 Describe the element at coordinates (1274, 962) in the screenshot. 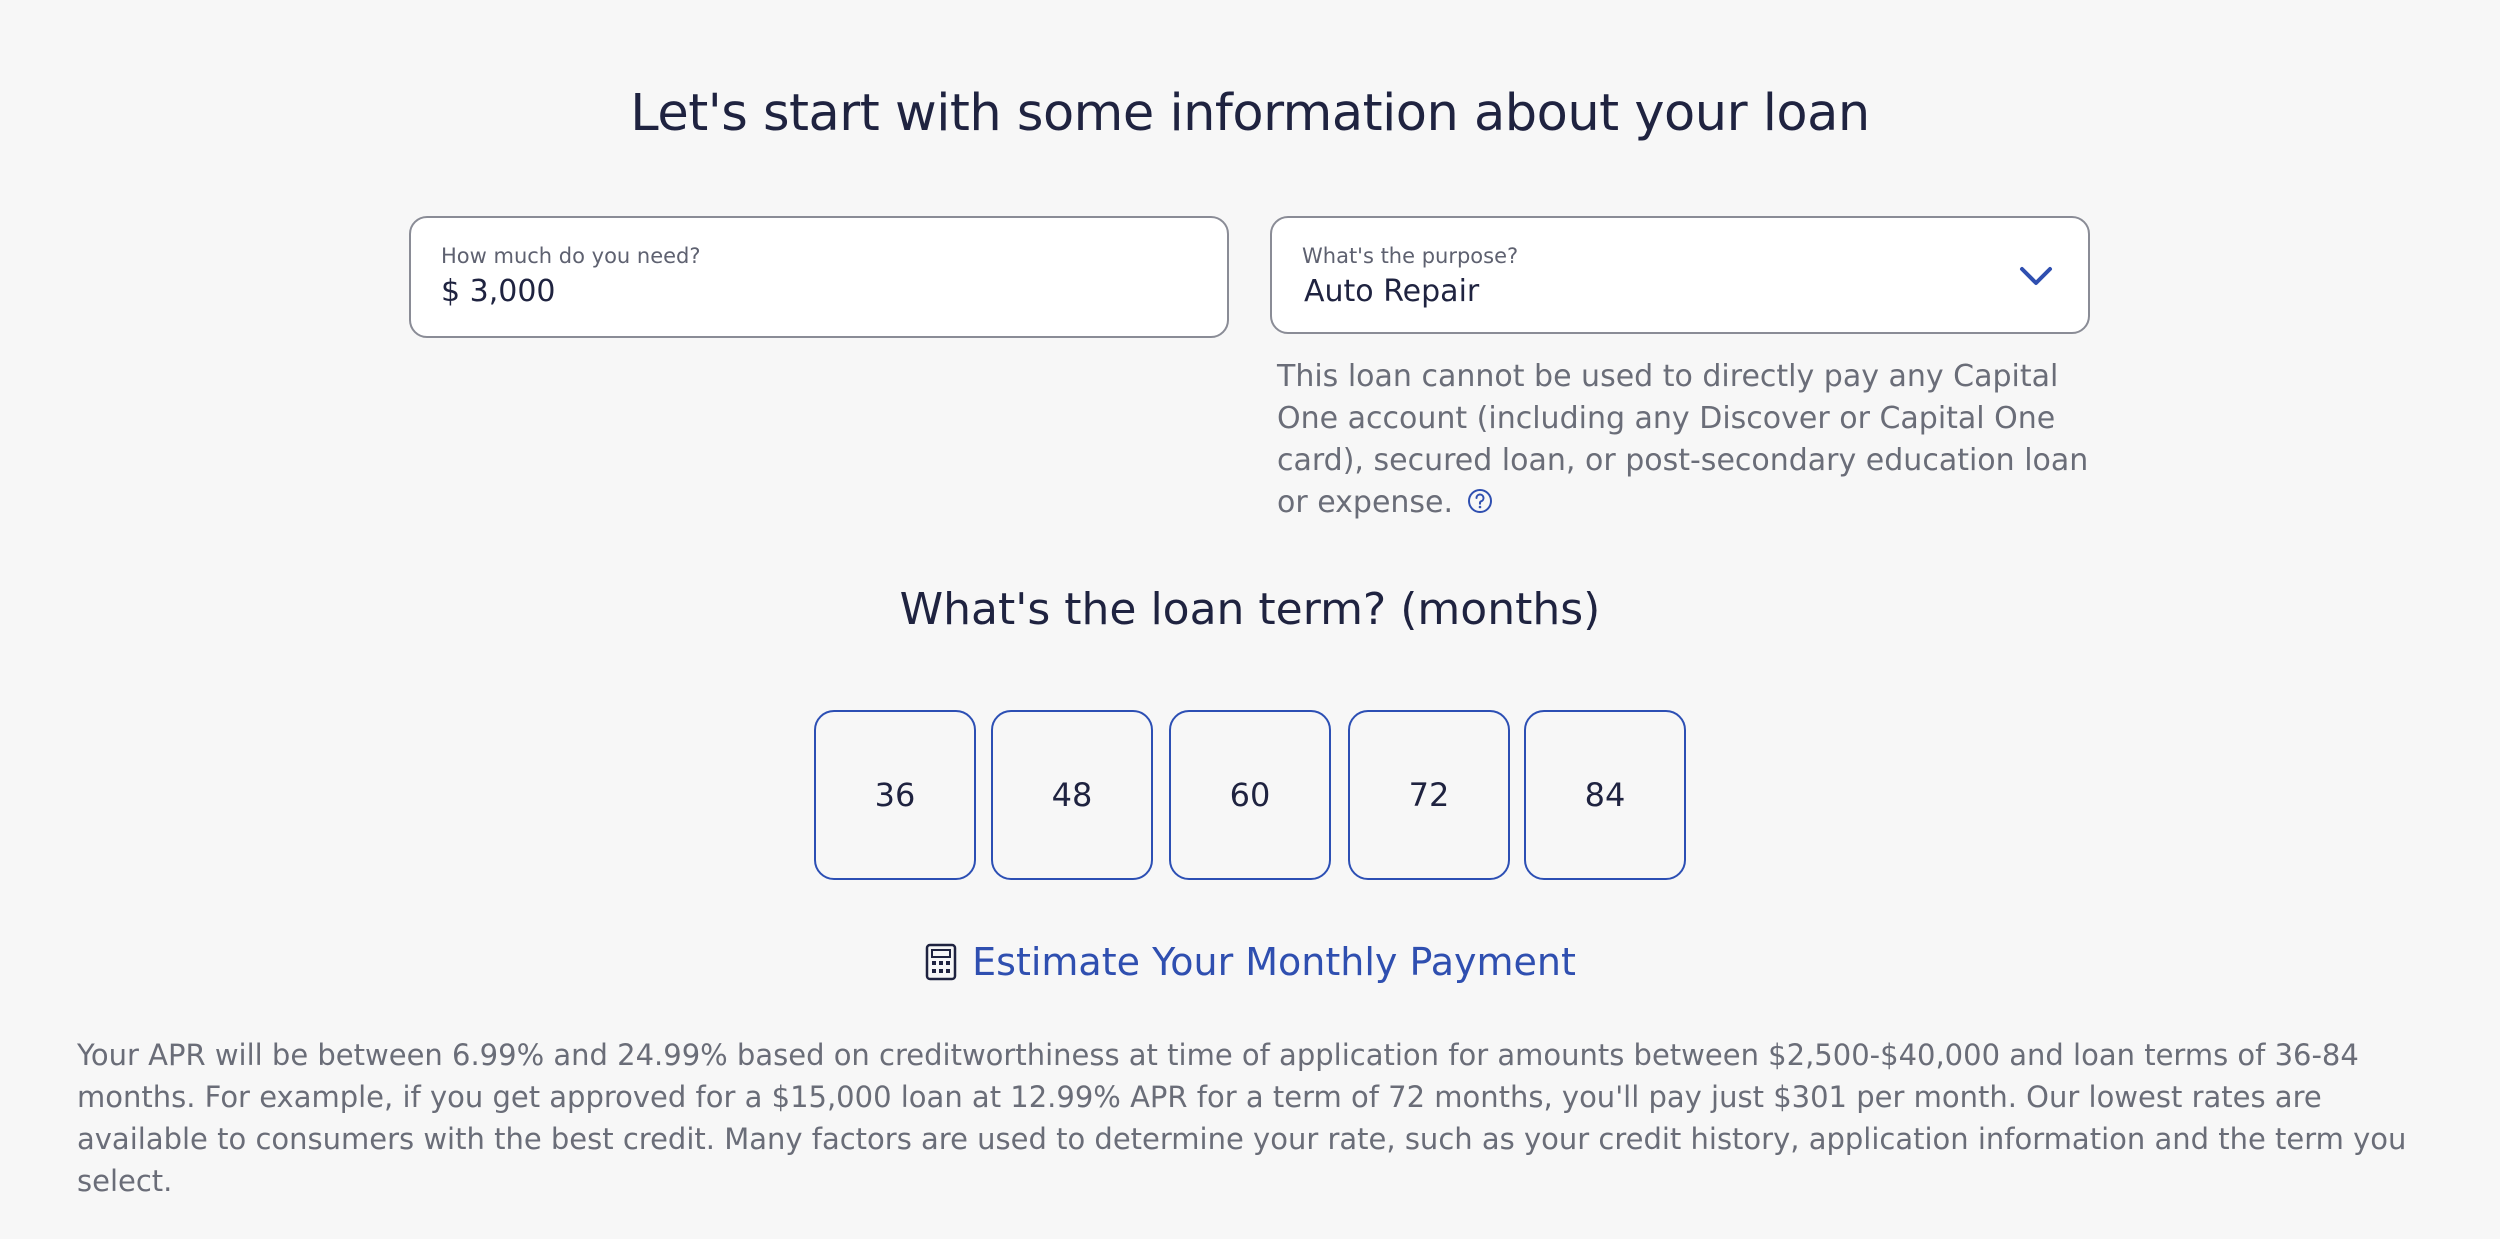

I see `estimate-payment-label: Estimate Your Monthly Payment` at that location.